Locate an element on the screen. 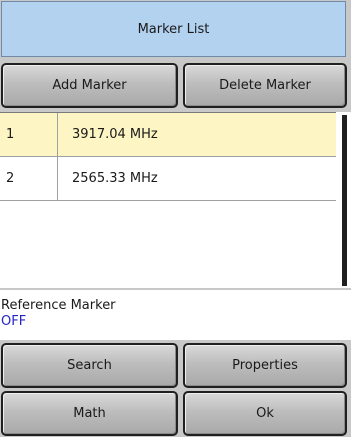 This screenshot has height=437, width=351. reference-marker-label: Reference Marker is located at coordinates (58, 305).